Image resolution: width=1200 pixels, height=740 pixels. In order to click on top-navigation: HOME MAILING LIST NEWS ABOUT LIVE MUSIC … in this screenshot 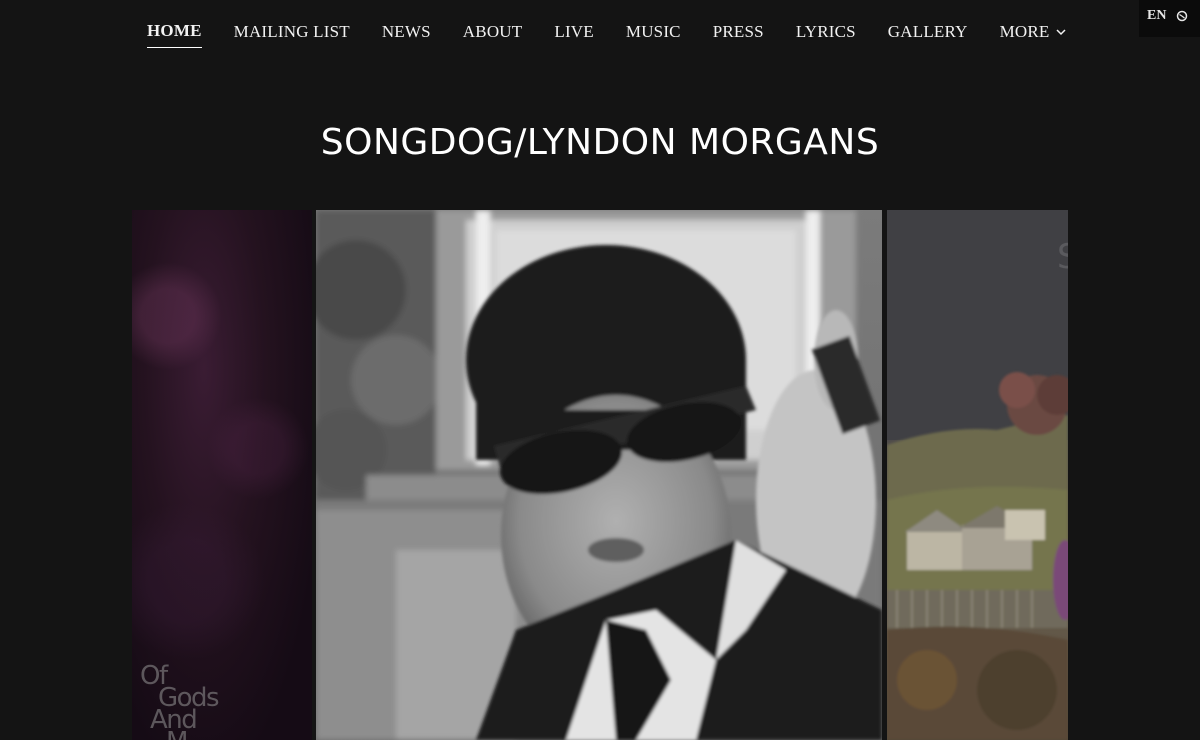, I will do `click(600, 32)`.